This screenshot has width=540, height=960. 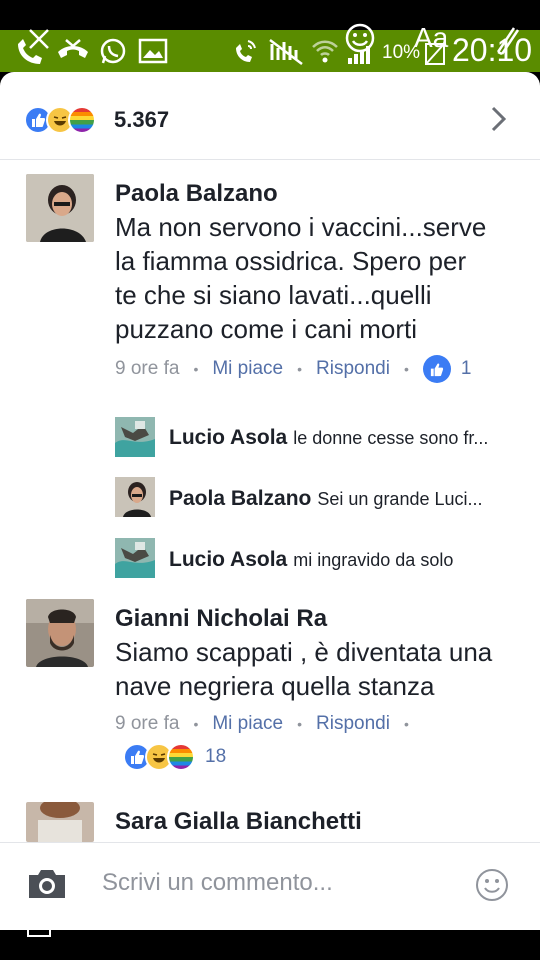 I want to click on signal-icon, so click(x=359, y=55).